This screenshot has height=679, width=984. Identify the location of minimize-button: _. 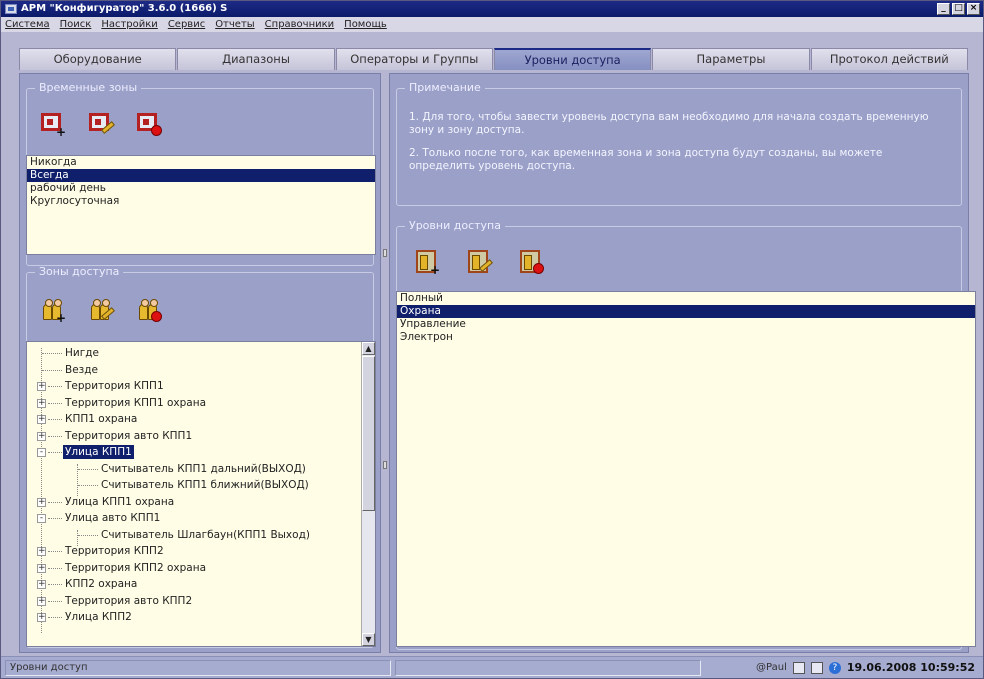
(943, 9).